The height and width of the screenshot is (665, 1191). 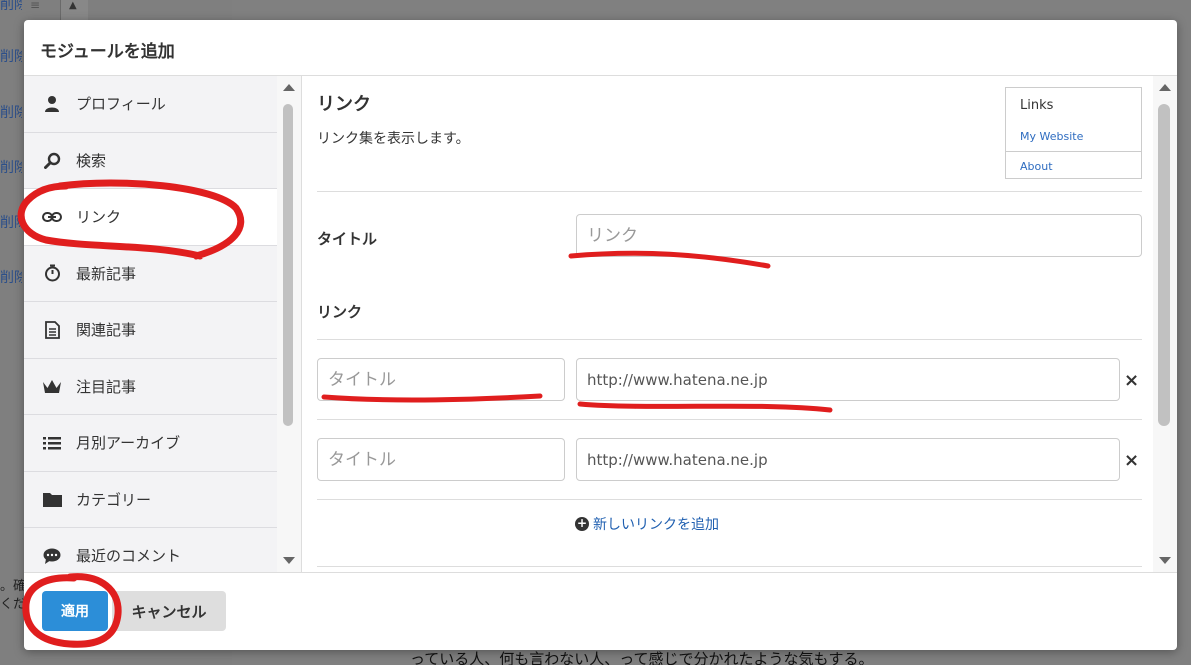 I want to click on sidebar-item-search: 検索, so click(x=150, y=161).